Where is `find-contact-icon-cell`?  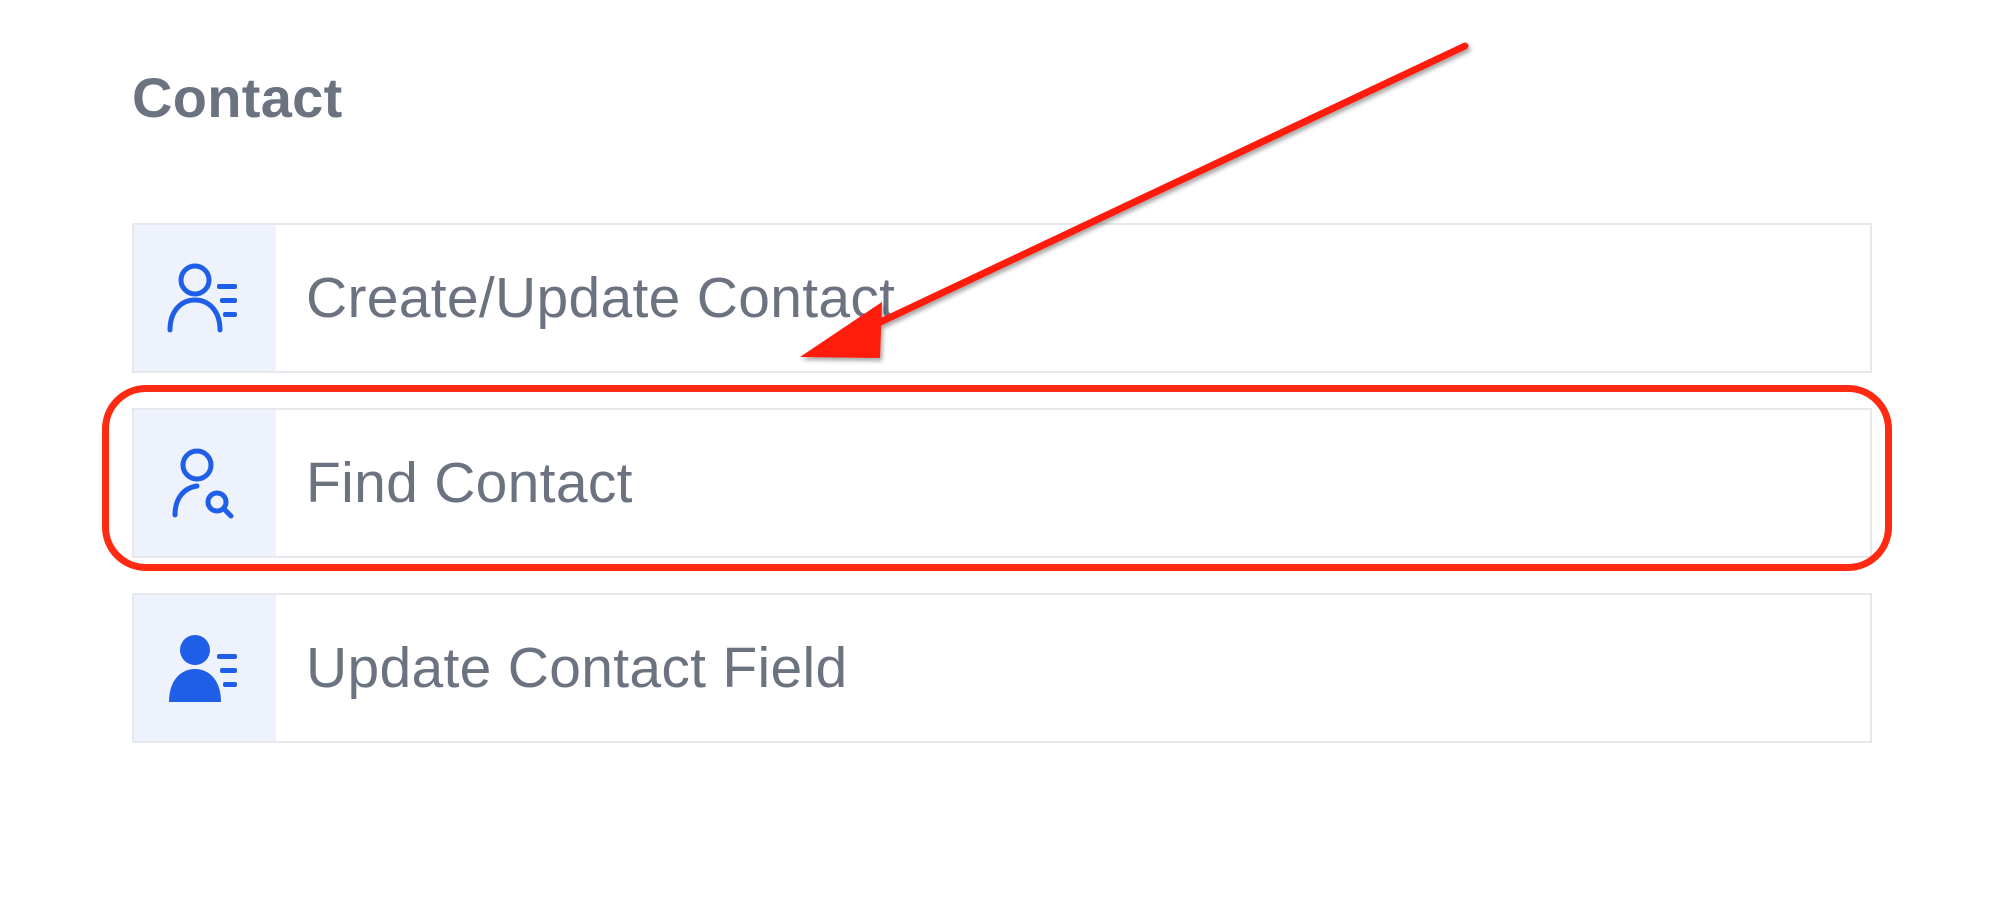
find-contact-icon-cell is located at coordinates (205, 483).